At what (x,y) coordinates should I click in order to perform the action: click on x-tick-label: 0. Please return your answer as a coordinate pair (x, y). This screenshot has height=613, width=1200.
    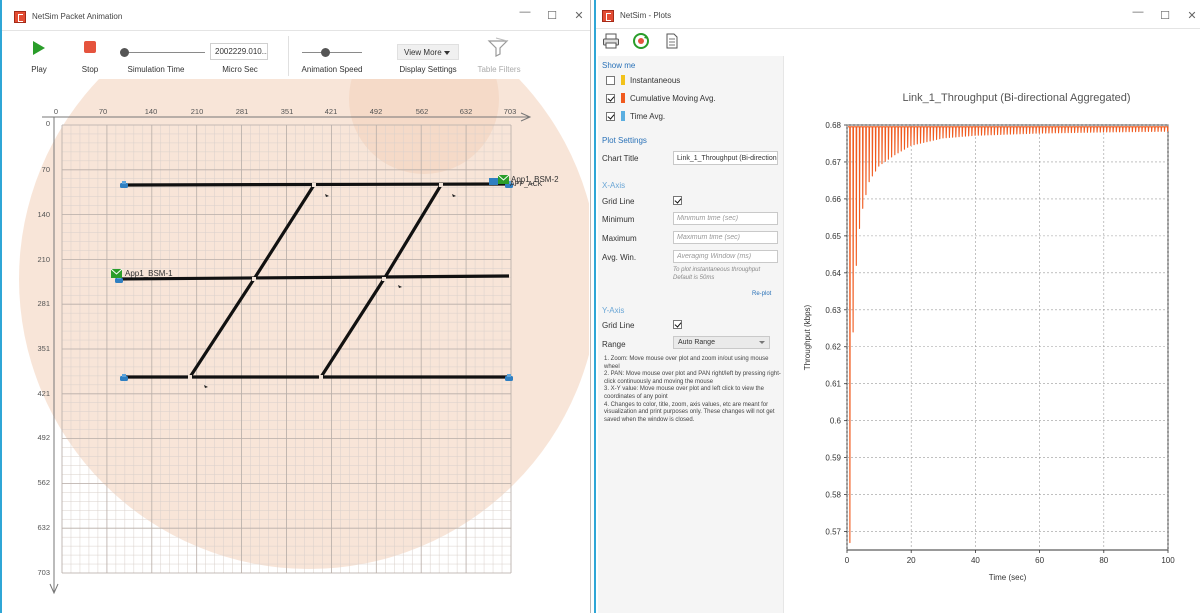
    Looking at the image, I should click on (847, 560).